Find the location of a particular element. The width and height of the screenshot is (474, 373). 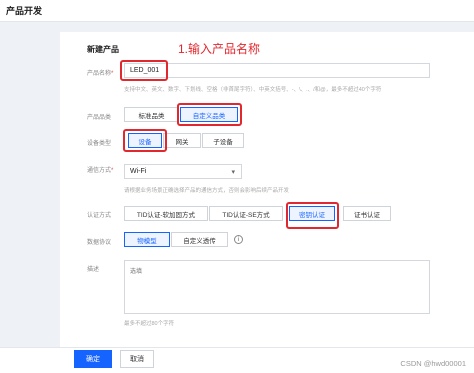

highlight-product-name is located at coordinates (144, 70).